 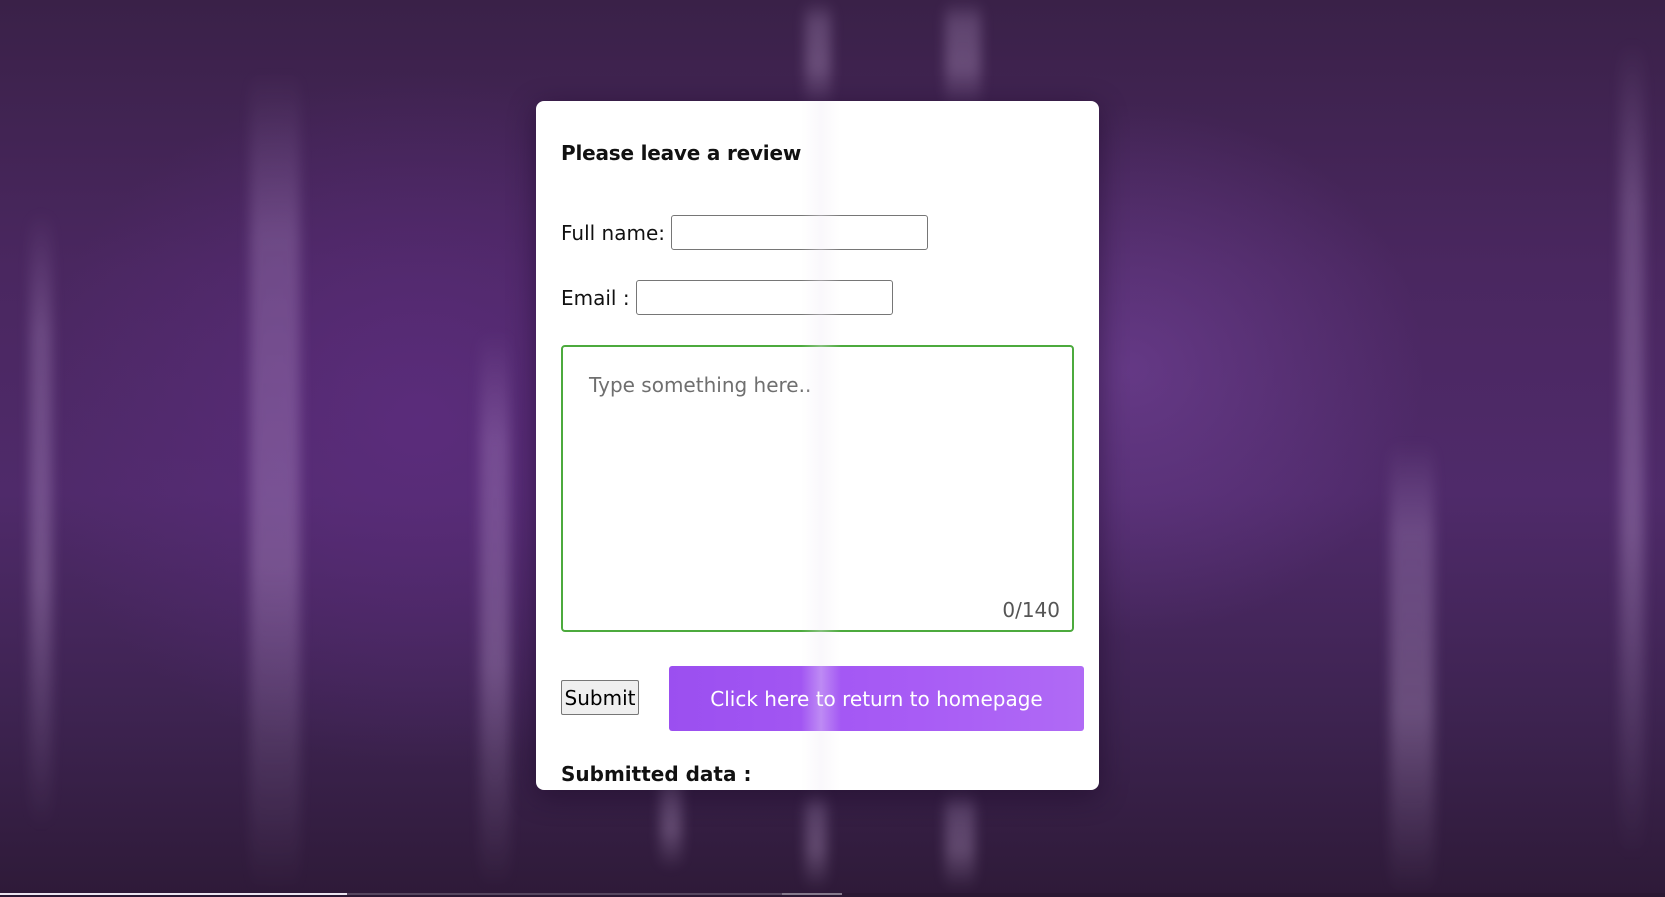 I want to click on email-input, so click(x=764, y=297).